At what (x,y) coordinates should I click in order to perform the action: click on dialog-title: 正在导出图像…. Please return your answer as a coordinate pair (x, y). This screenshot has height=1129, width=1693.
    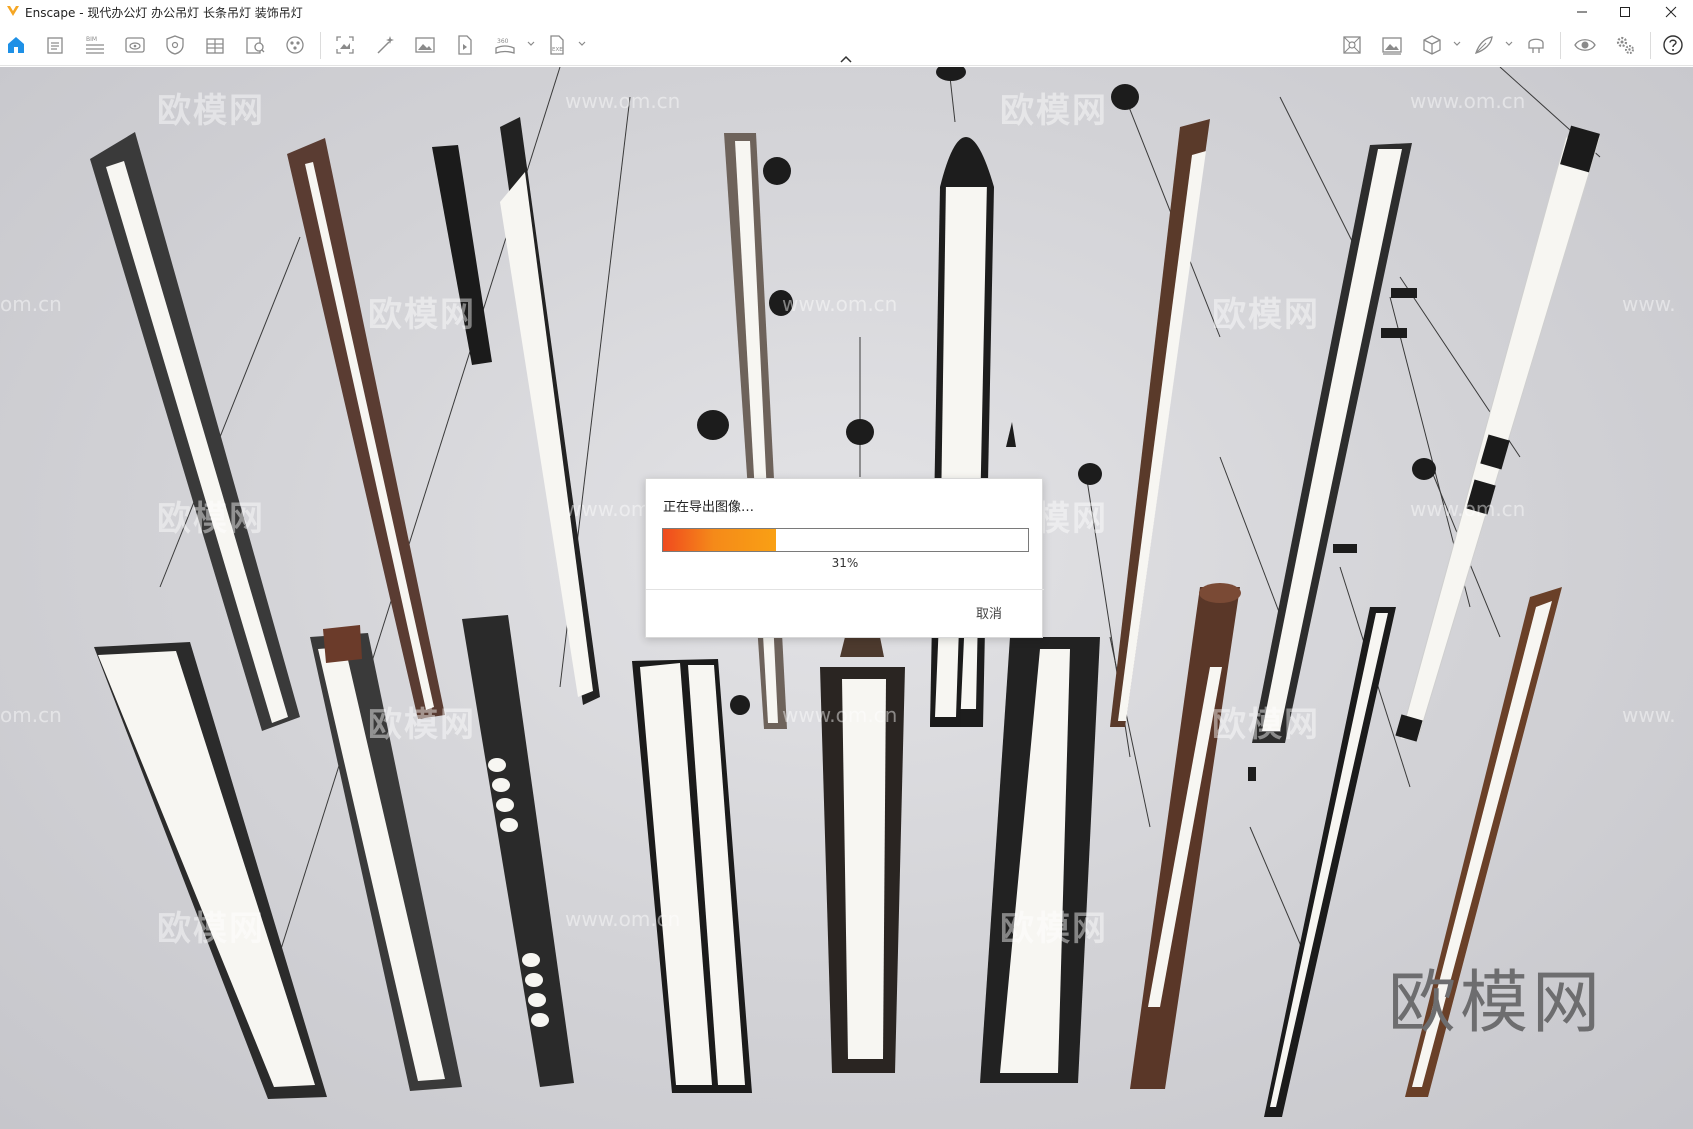
    Looking at the image, I should click on (709, 507).